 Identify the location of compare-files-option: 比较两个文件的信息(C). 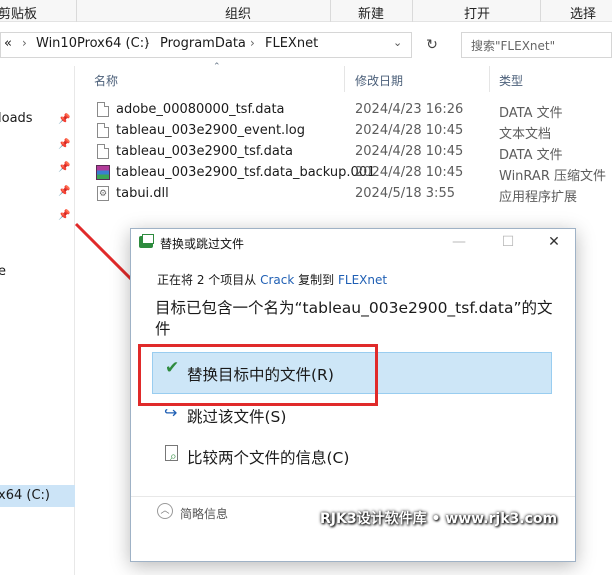
(268, 457).